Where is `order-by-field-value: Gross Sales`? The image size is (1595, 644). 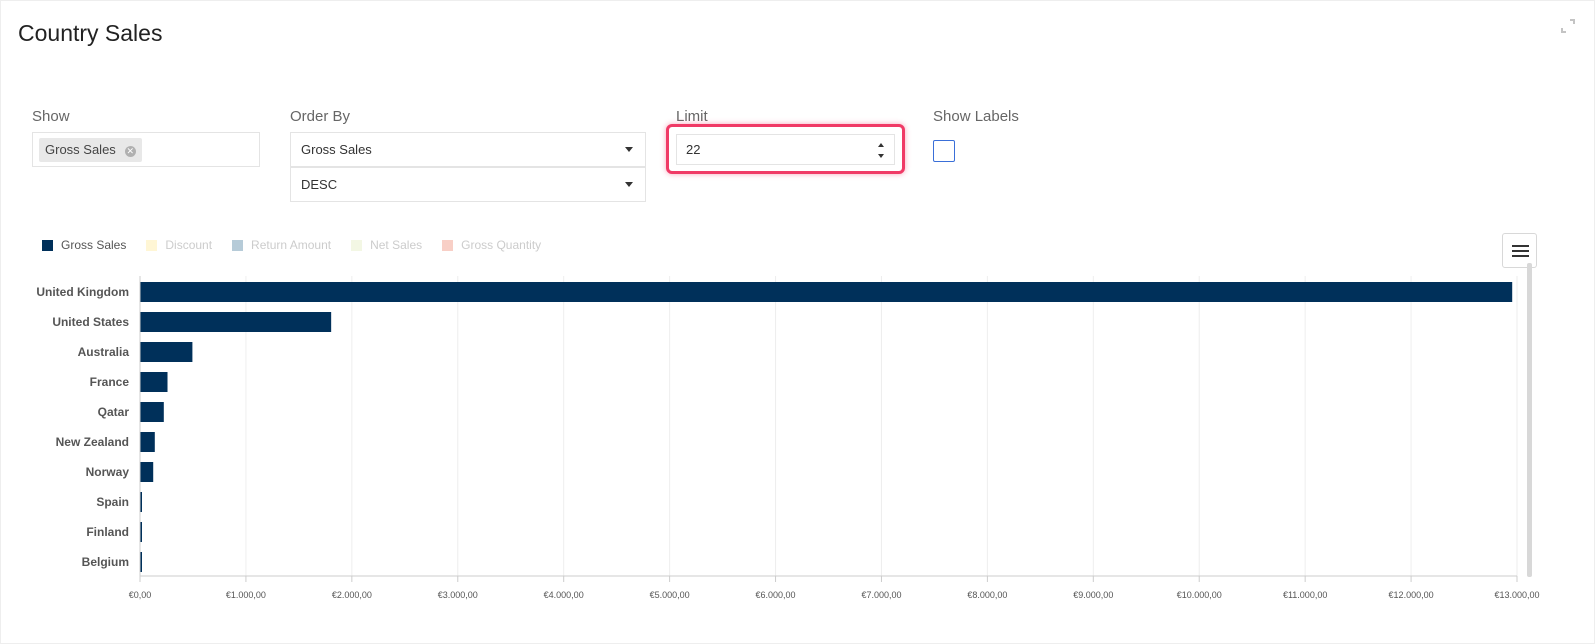 order-by-field-value: Gross Sales is located at coordinates (336, 149).